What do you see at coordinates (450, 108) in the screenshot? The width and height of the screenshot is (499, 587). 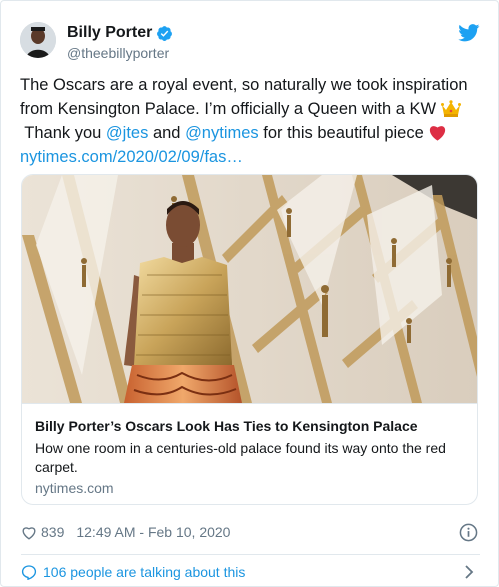 I see `crown-emoji-icon` at bounding box center [450, 108].